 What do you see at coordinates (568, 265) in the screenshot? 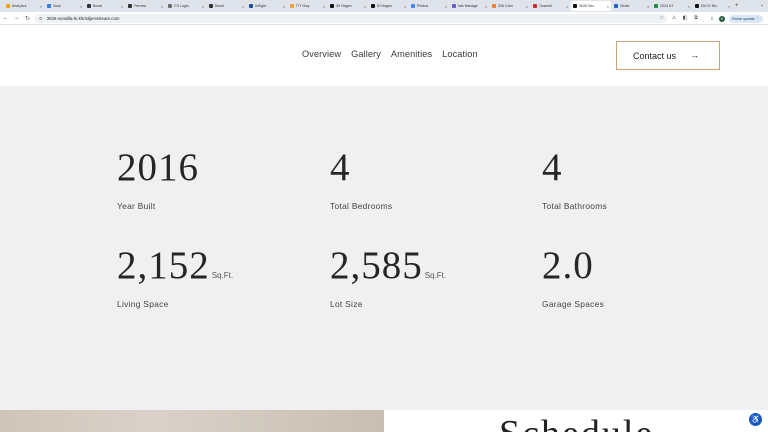
I see `stat-value: 2.0` at bounding box center [568, 265].